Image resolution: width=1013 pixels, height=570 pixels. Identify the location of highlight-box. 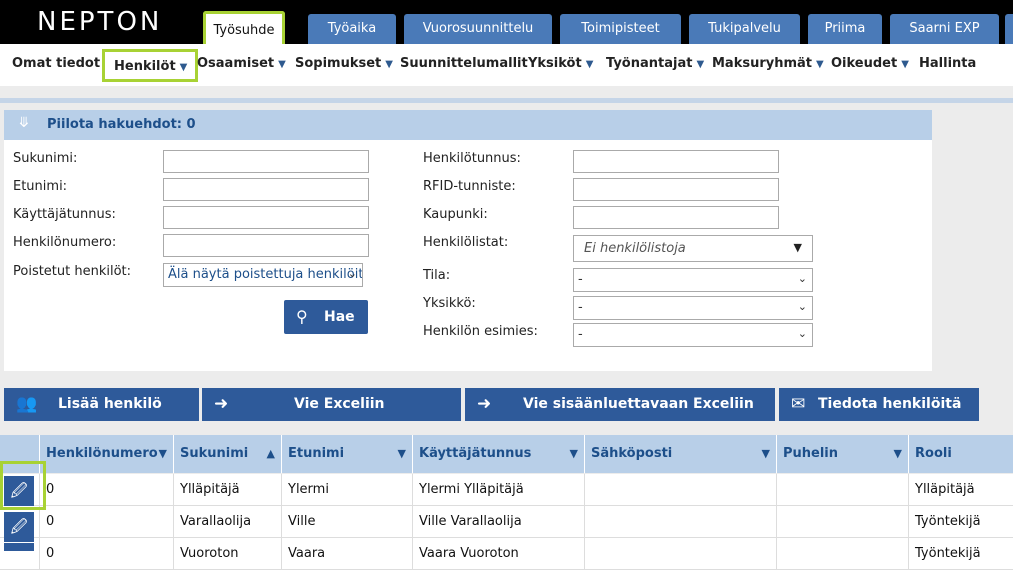
(23, 485).